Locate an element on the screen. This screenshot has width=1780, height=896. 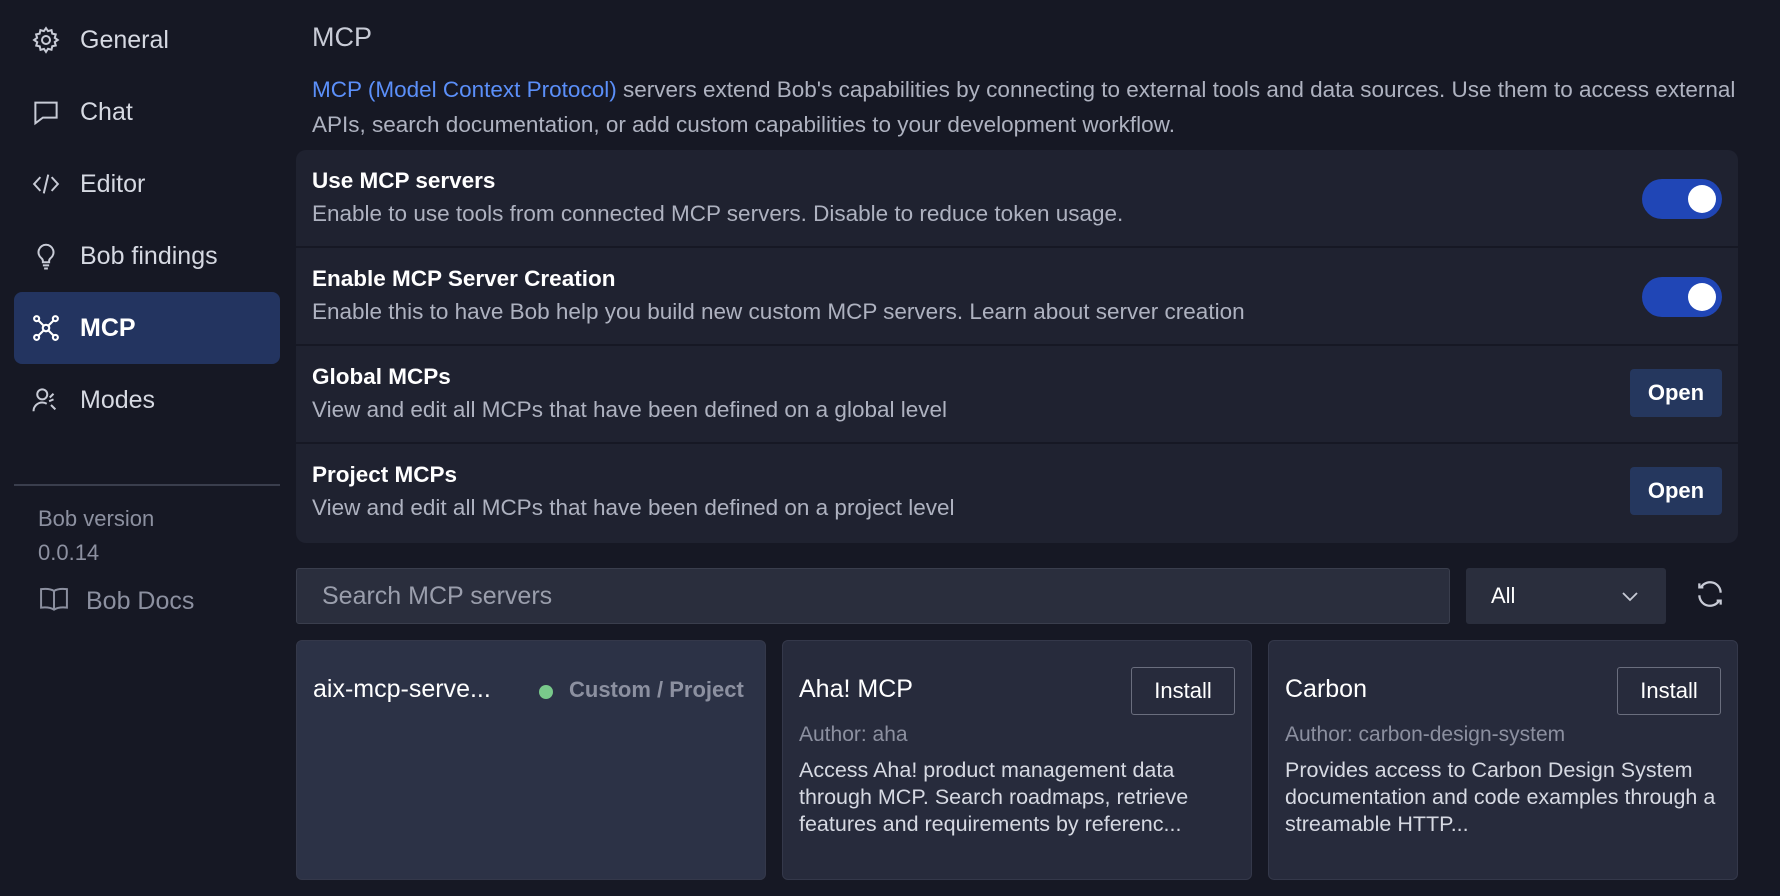
chat-bubble-icon is located at coordinates (46, 112).